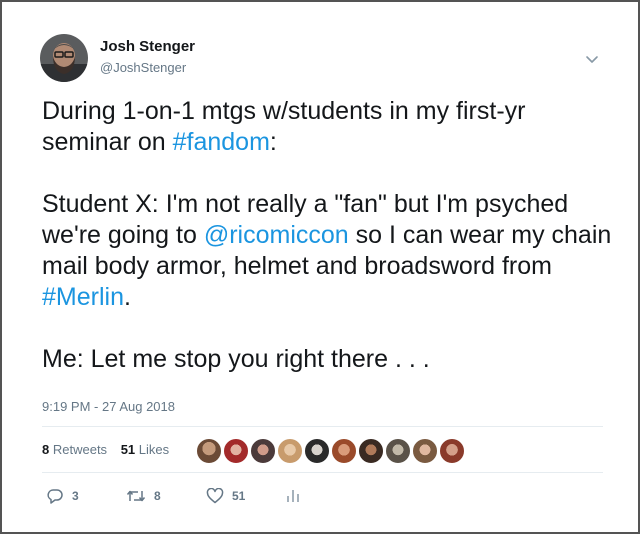 The height and width of the screenshot is (534, 640). I want to click on tweet-text-segment: :, so click(273, 142).